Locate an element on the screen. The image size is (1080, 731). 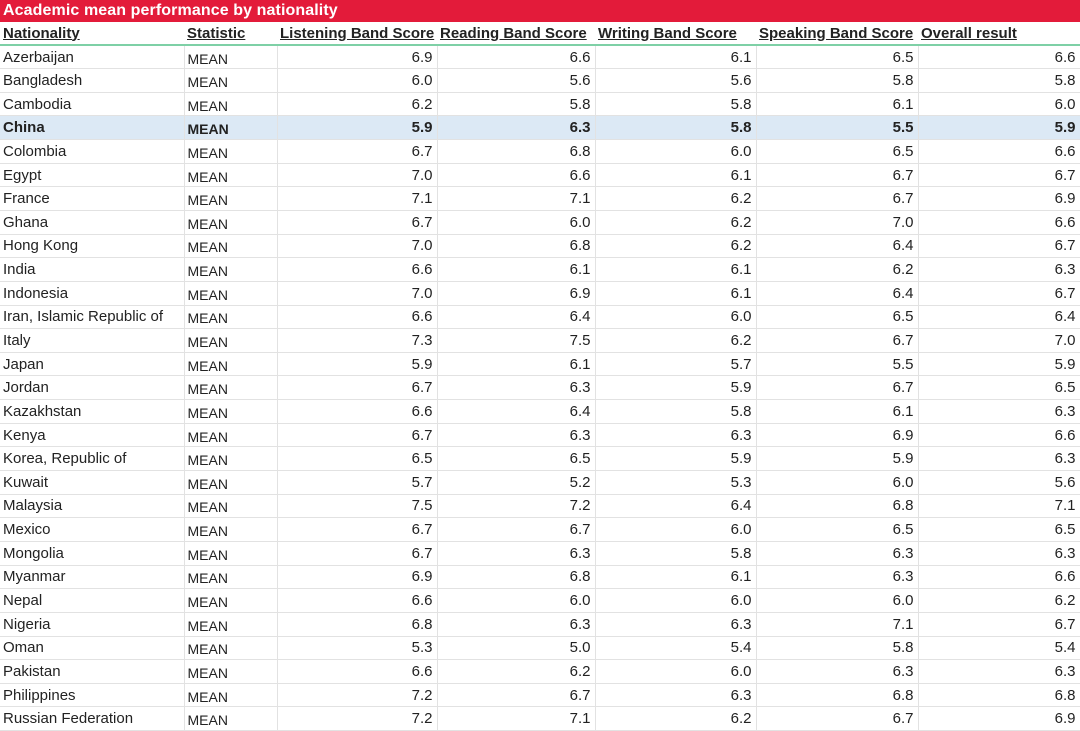
score-cell: 5.9 is located at coordinates (676, 459).